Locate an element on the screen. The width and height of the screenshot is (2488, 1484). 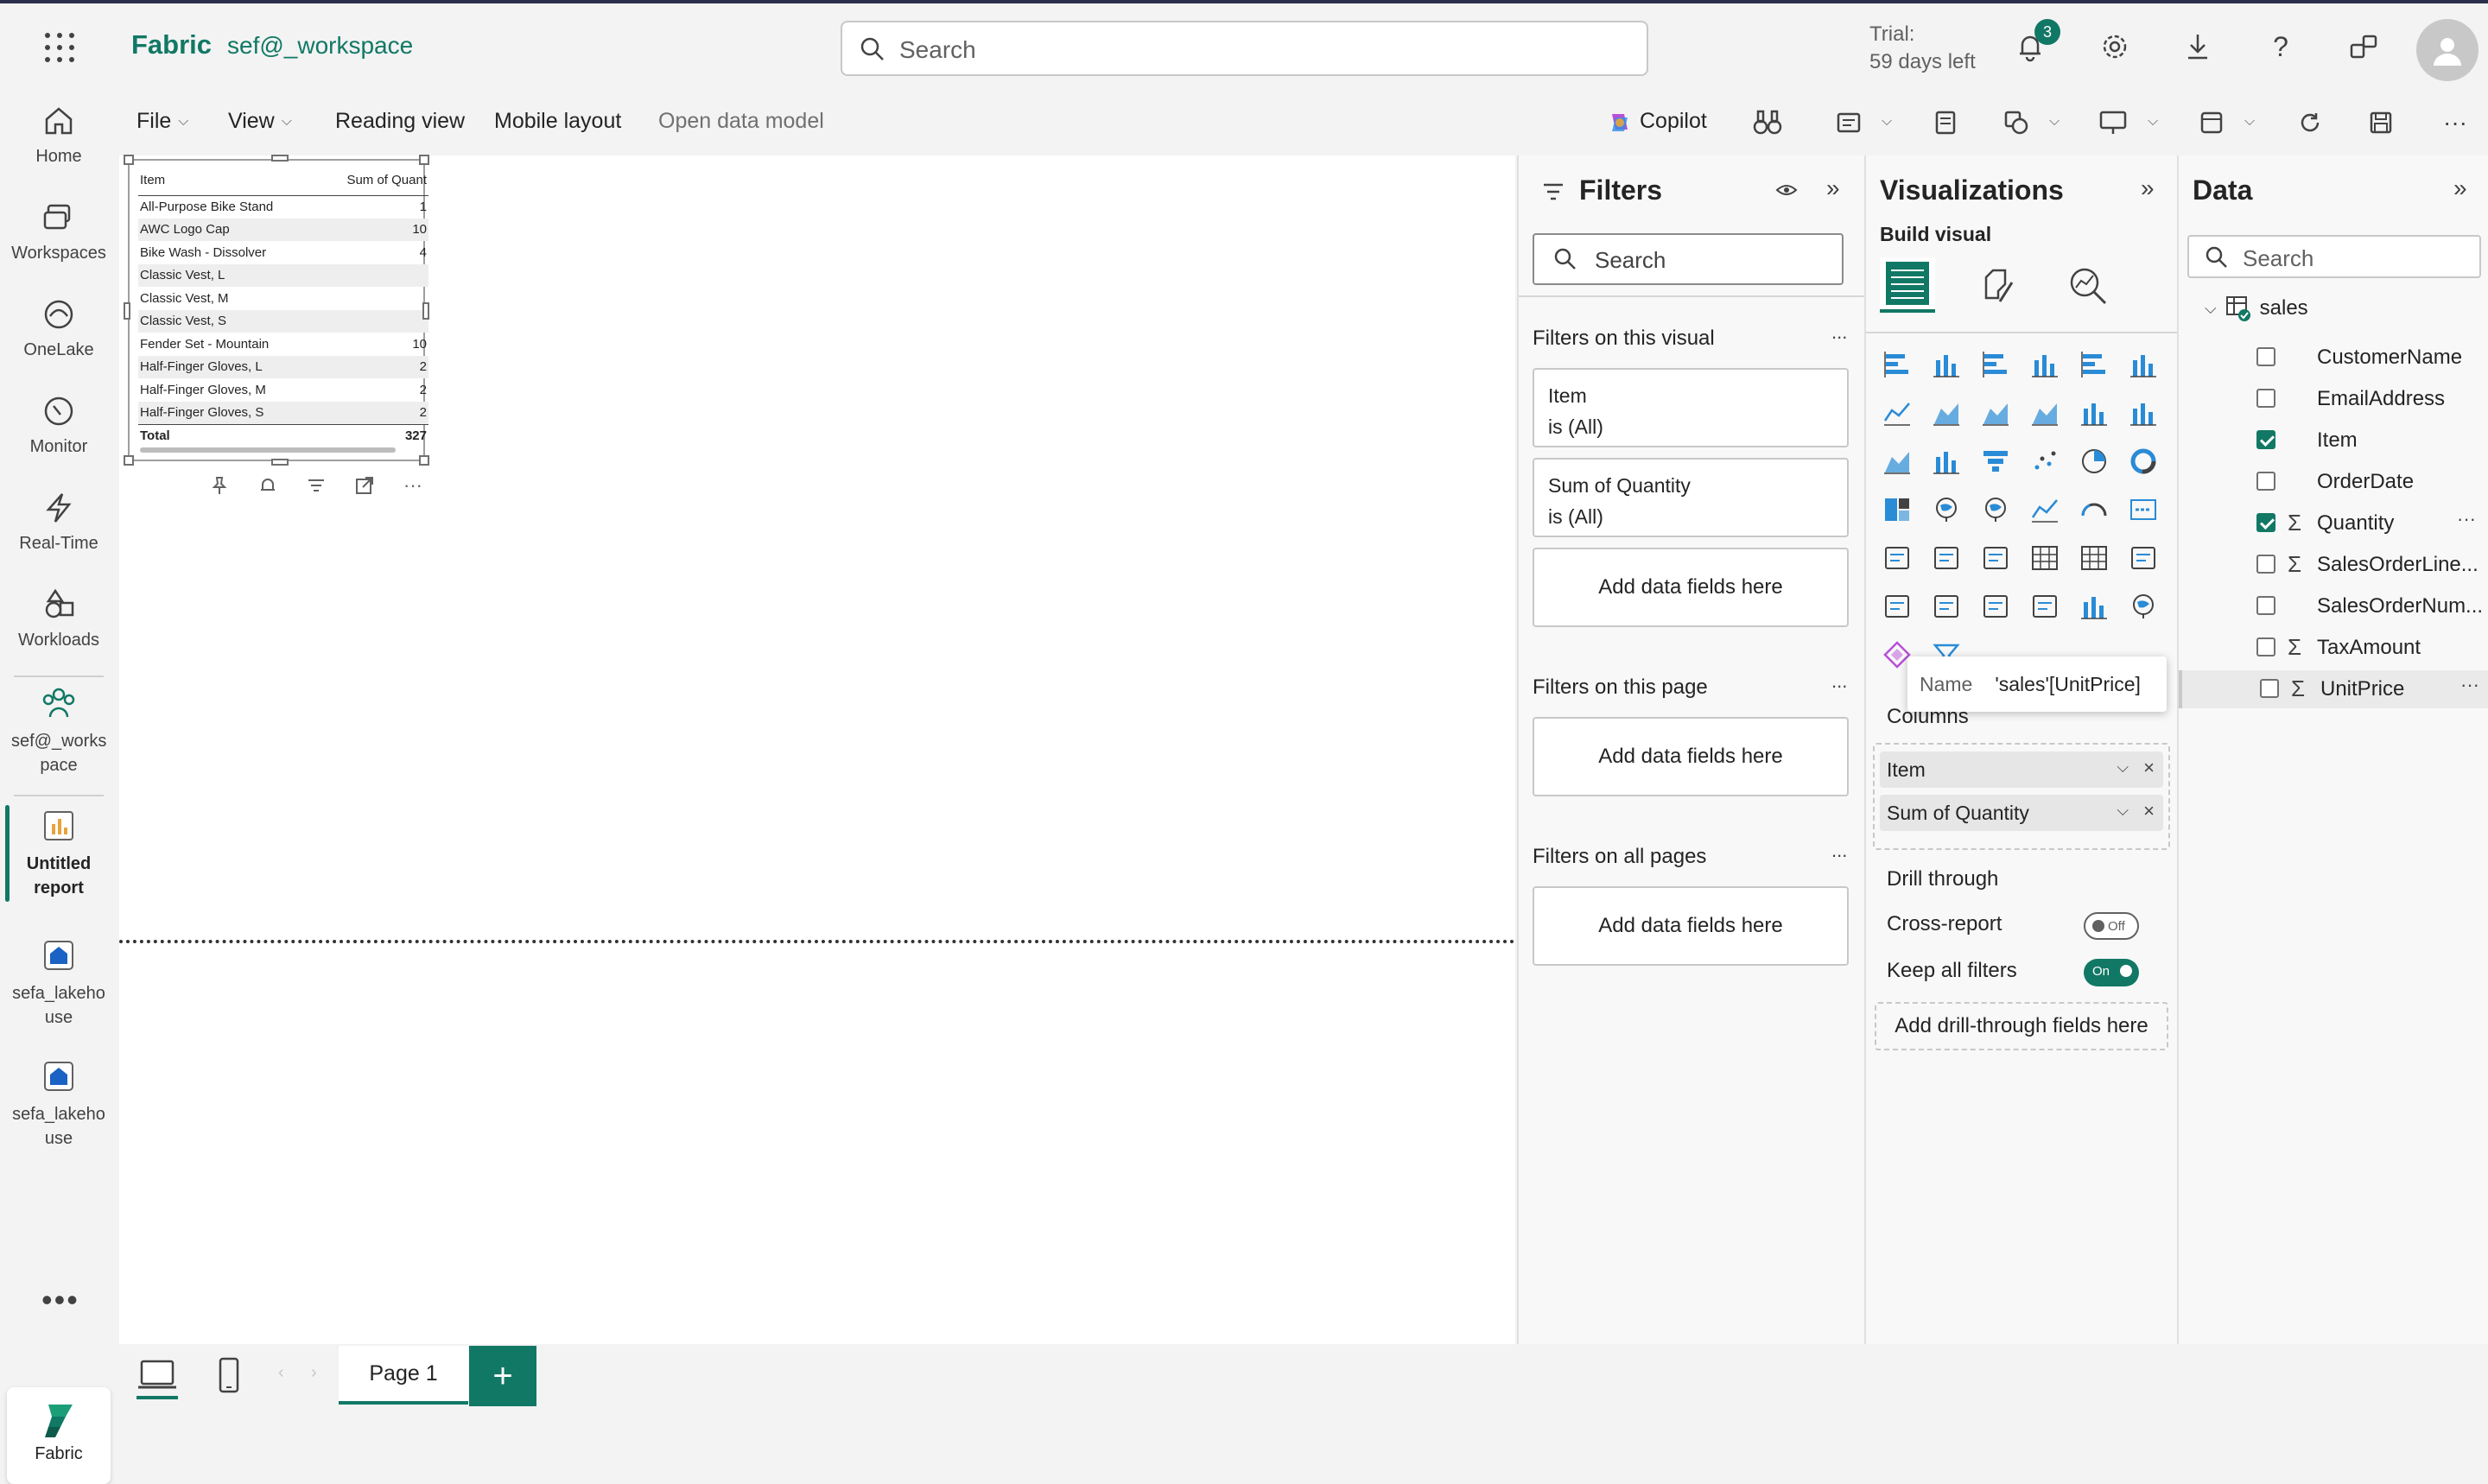
filter-icon is located at coordinates (316, 485).